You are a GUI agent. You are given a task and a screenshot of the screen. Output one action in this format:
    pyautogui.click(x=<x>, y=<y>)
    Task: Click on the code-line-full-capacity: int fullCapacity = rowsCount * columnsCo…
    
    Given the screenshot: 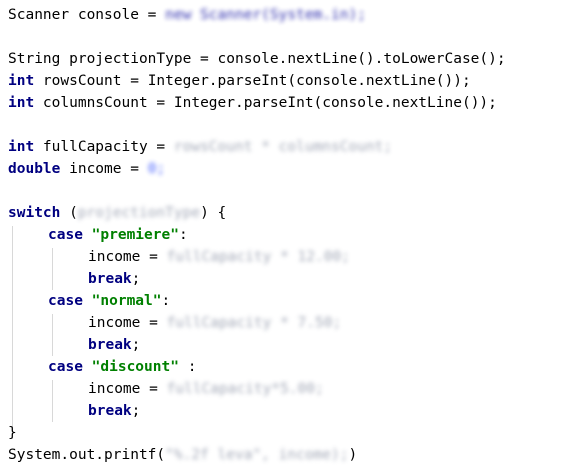 What is the action you would take?
    pyautogui.click(x=200, y=147)
    